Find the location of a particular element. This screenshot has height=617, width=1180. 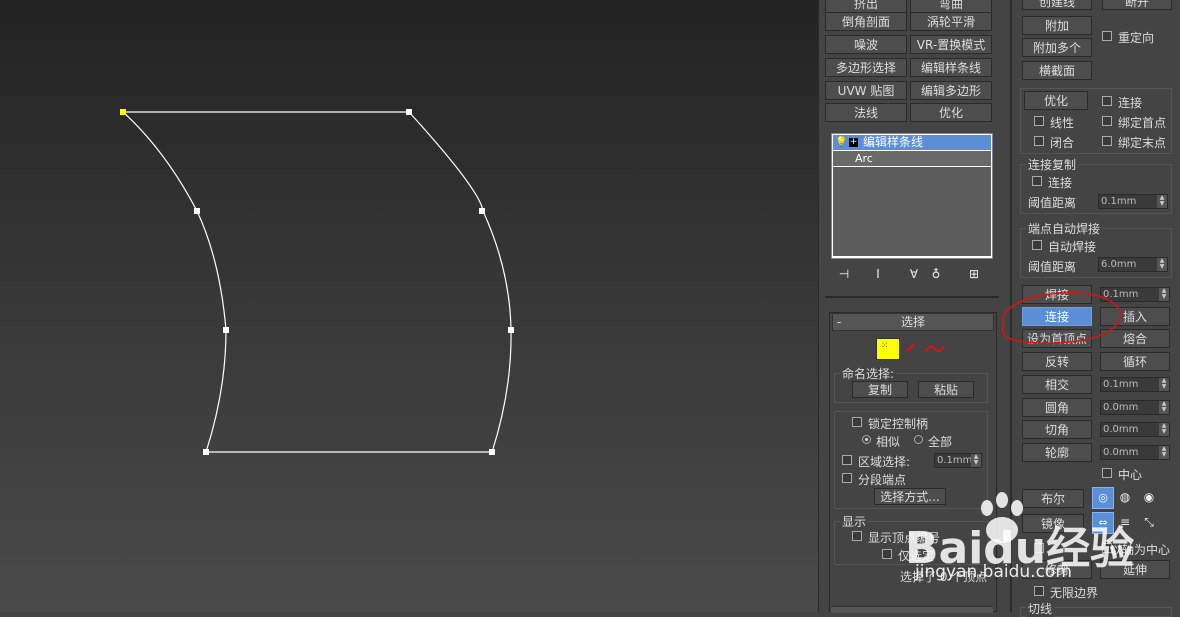

closed-checkbox is located at coordinates (1039, 141).